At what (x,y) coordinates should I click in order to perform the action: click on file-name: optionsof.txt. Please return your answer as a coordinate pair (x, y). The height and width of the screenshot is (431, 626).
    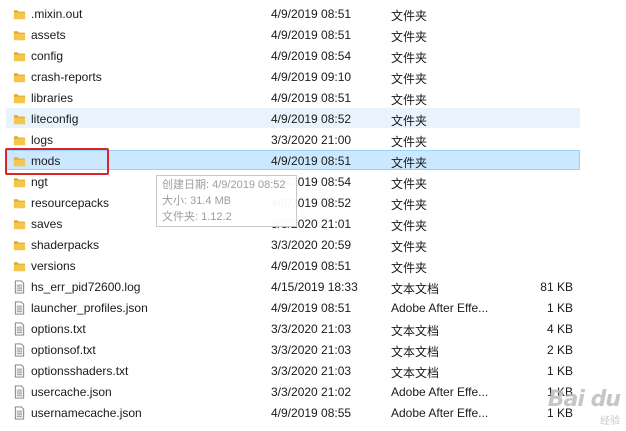
    Looking at the image, I should click on (63, 350).